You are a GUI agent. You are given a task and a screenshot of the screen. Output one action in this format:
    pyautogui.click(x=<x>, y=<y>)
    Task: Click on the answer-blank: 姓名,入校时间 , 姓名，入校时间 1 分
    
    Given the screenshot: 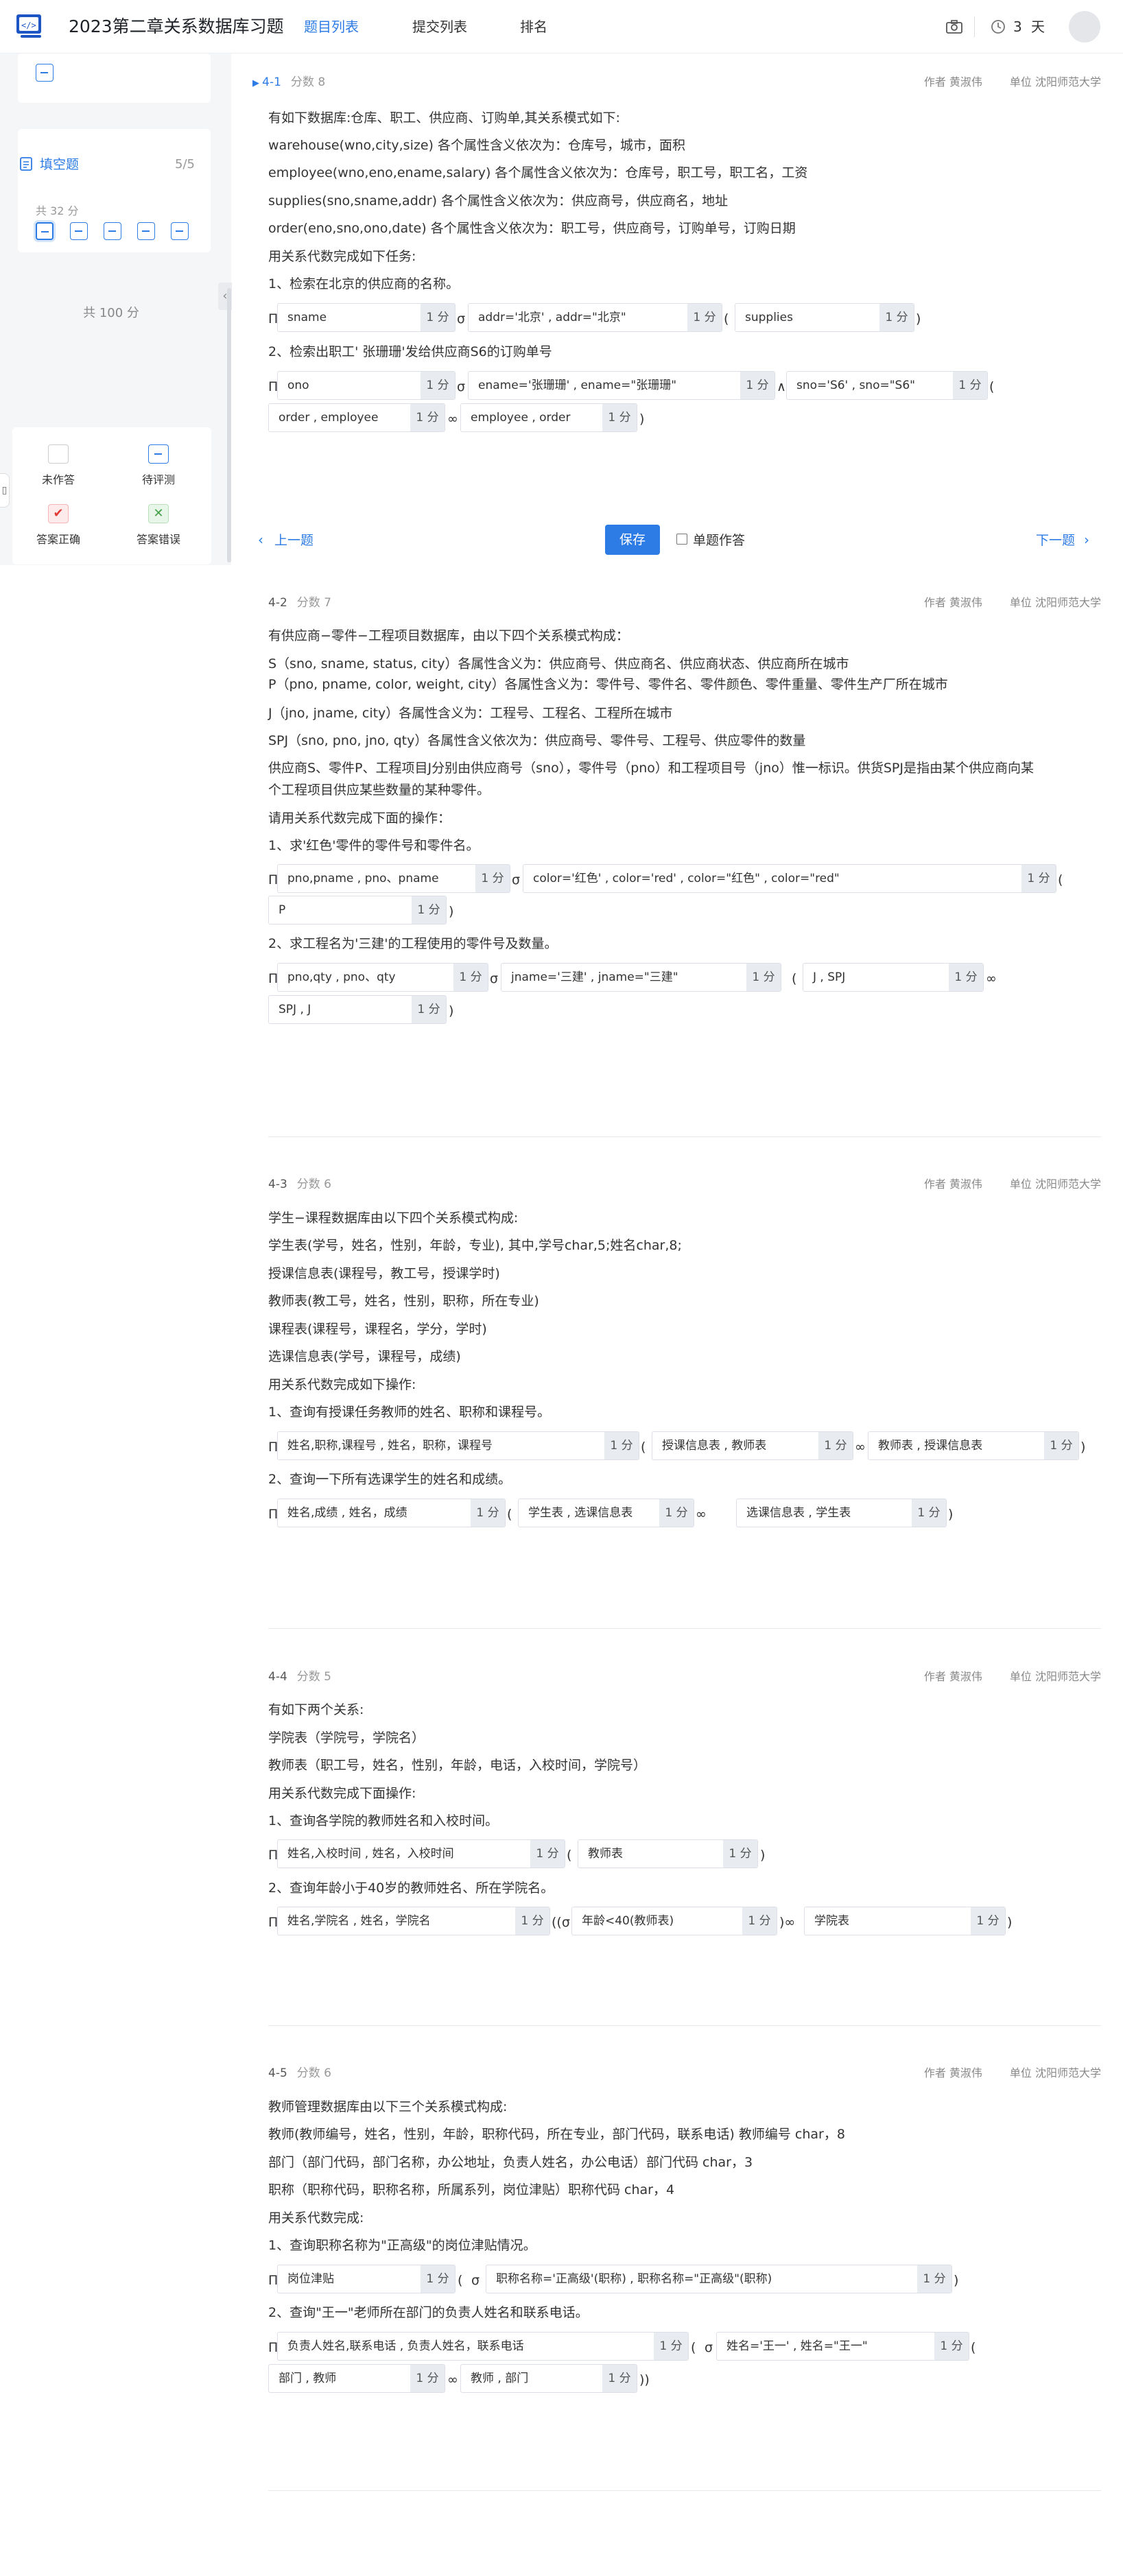 What is the action you would take?
    pyautogui.click(x=421, y=1854)
    